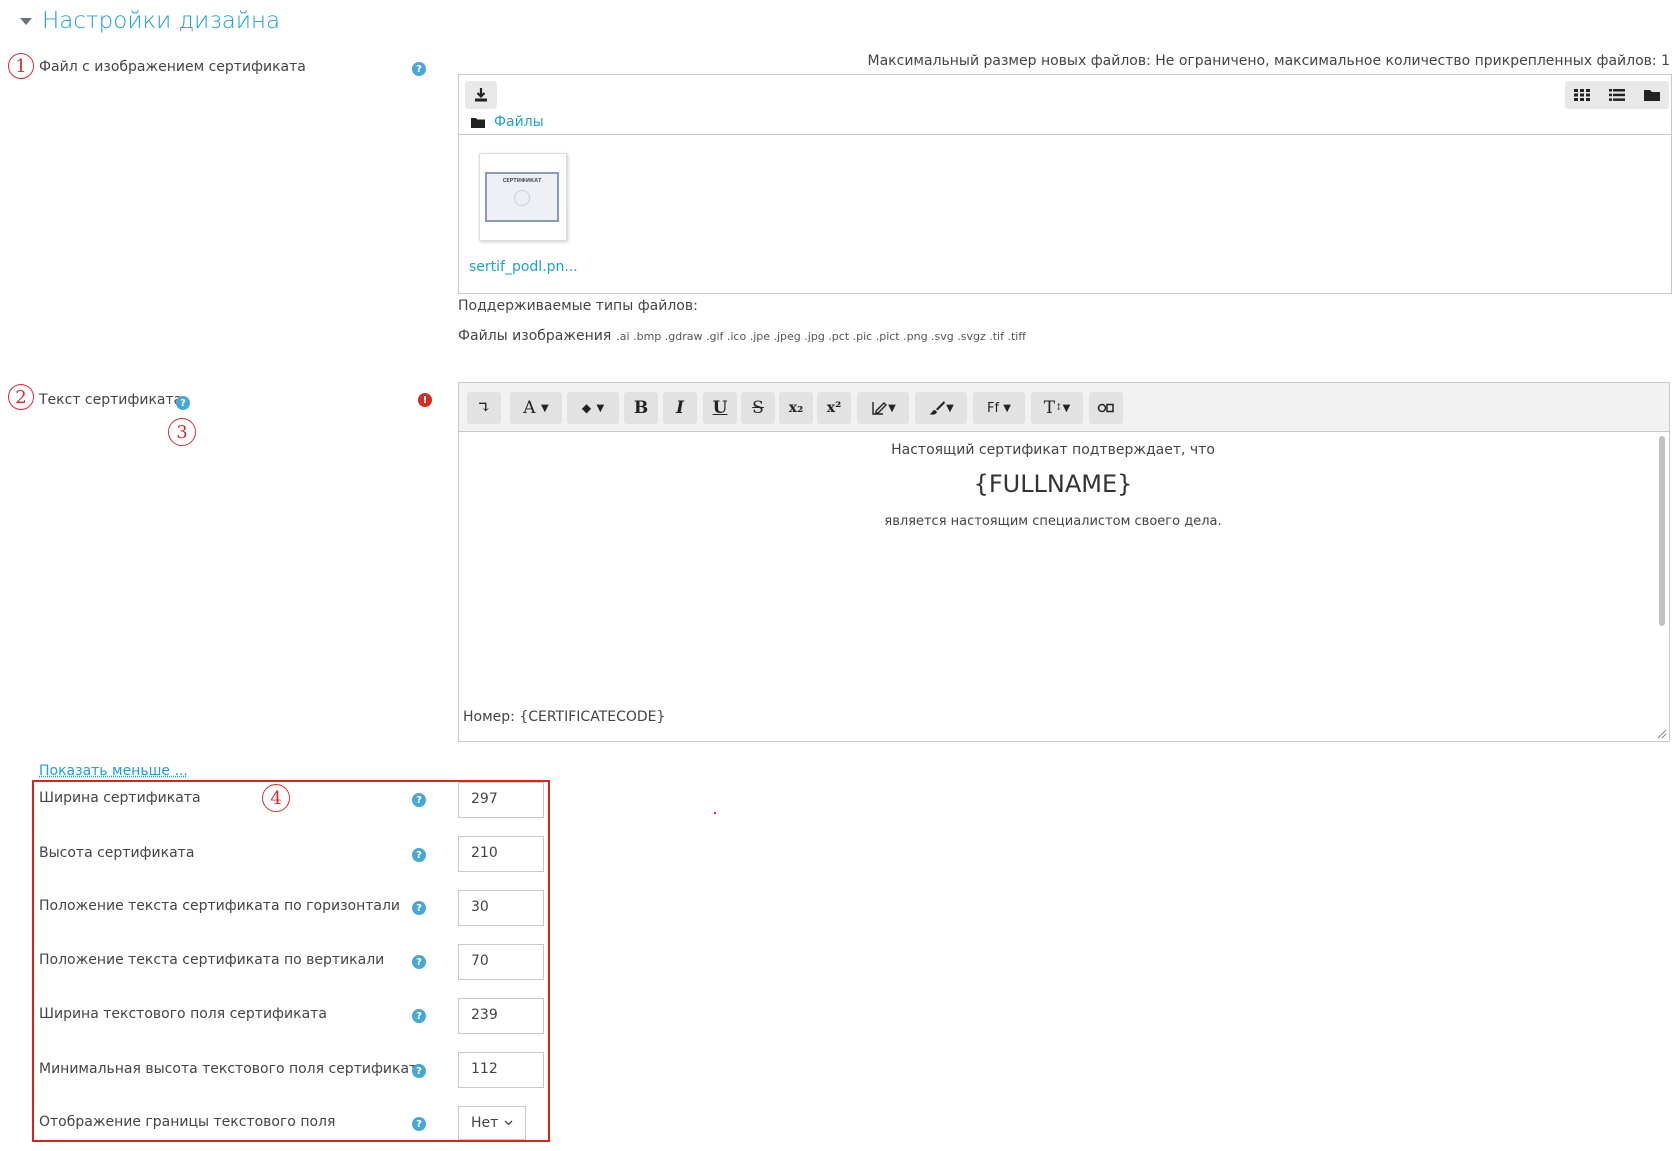 The height and width of the screenshot is (1151, 1678). What do you see at coordinates (161, 21) in the screenshot?
I see `section-title: Настройки дизайна` at bounding box center [161, 21].